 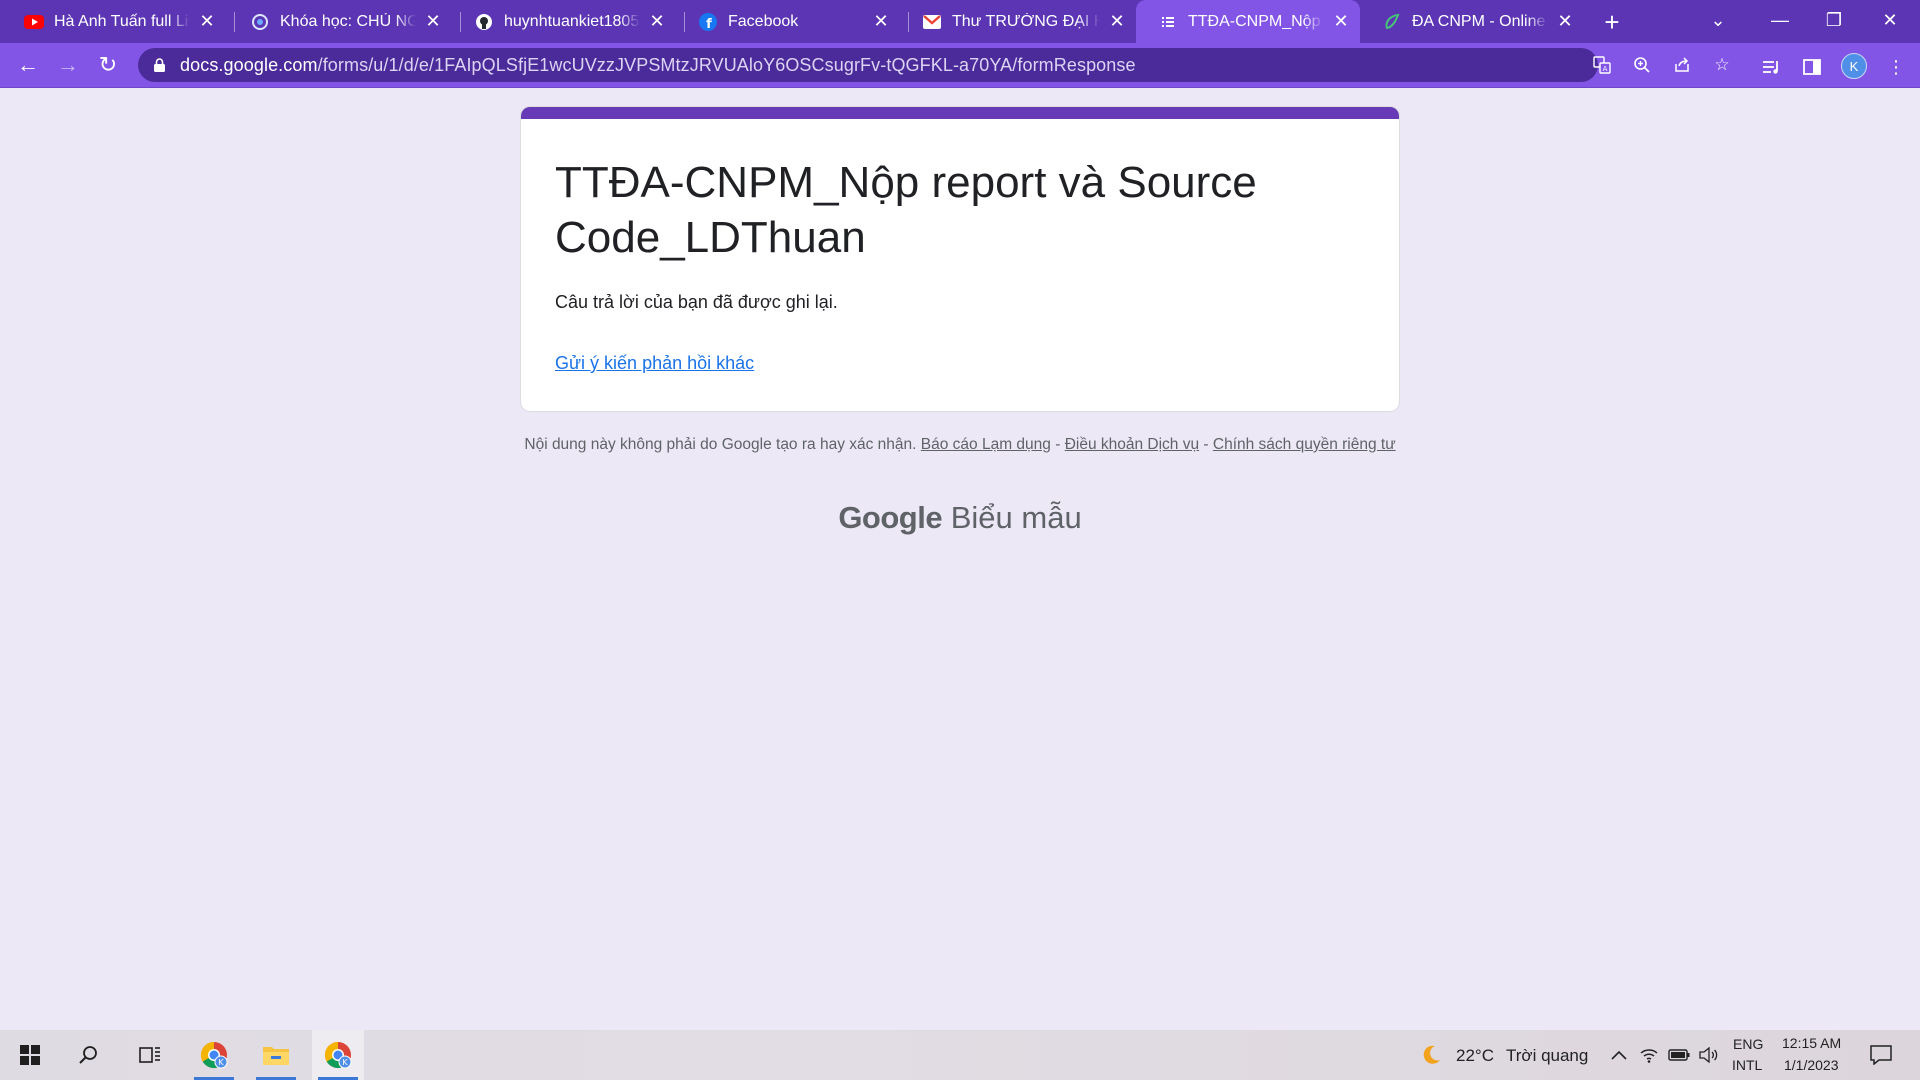 I want to click on facebook-icon: f, so click(x=708, y=22).